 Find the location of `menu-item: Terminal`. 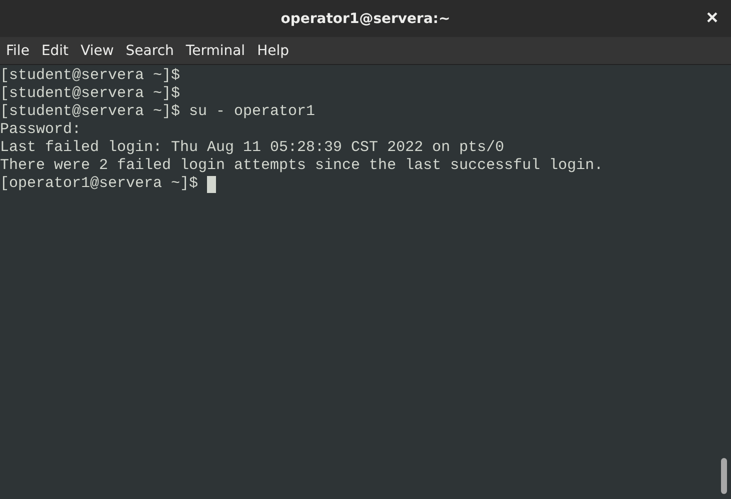

menu-item: Terminal is located at coordinates (216, 50).